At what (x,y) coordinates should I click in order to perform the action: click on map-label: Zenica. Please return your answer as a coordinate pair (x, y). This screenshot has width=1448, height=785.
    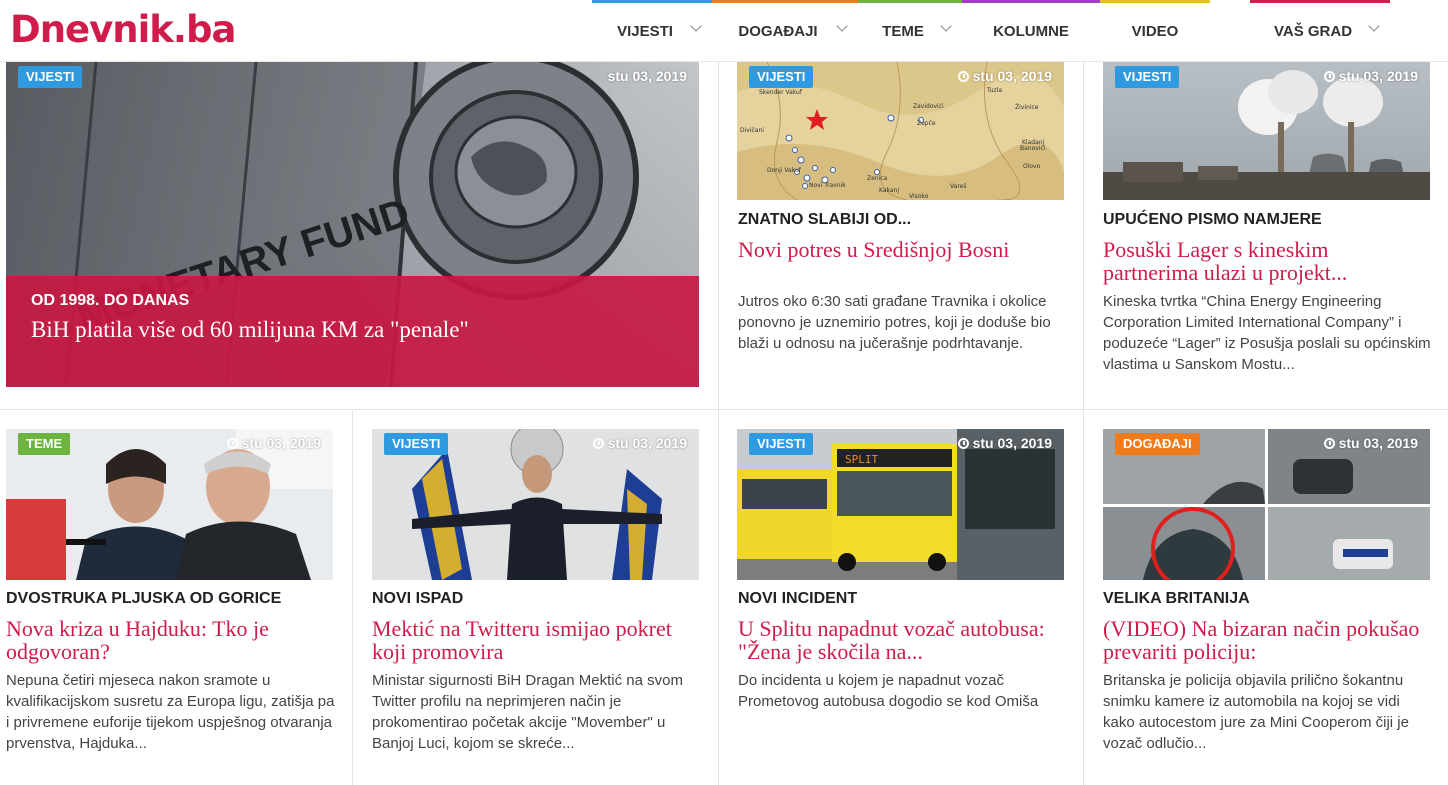
    Looking at the image, I should click on (877, 178).